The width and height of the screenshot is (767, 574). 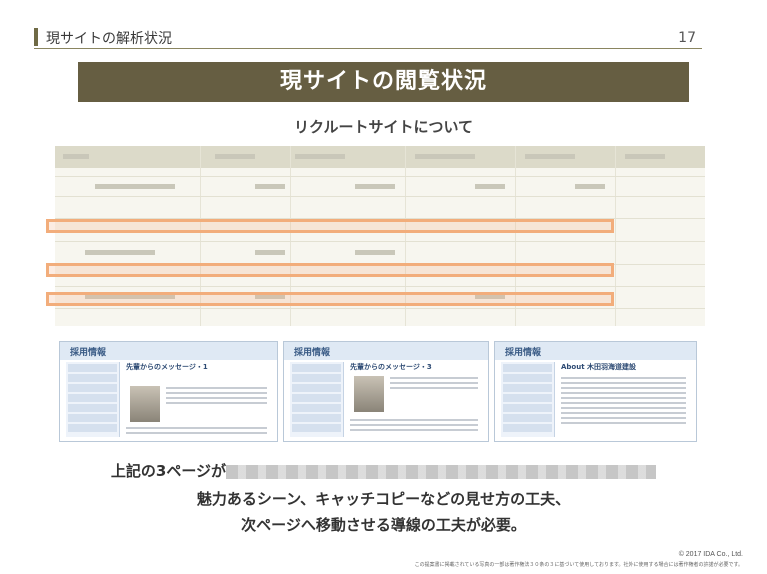 What do you see at coordinates (383, 499) in the screenshot?
I see `body-line-2: 魅力あるシーン、キャッチコピーなどの見せ方の工夫、` at bounding box center [383, 499].